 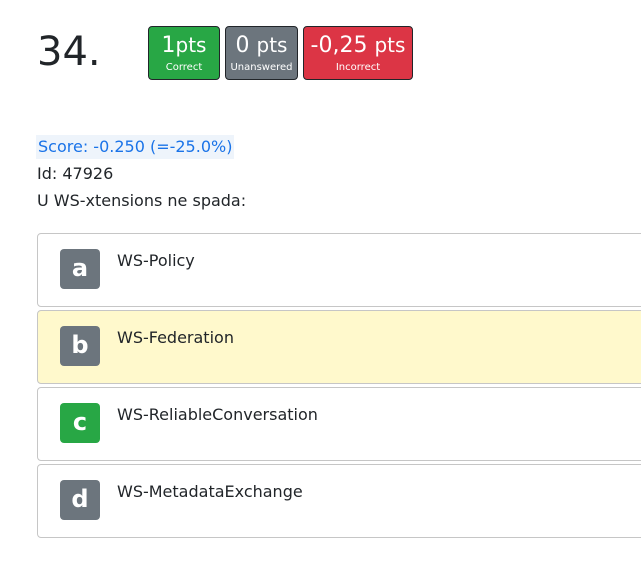 I want to click on answer-option-d: d WS-MetadataExchange, so click(x=339, y=501).